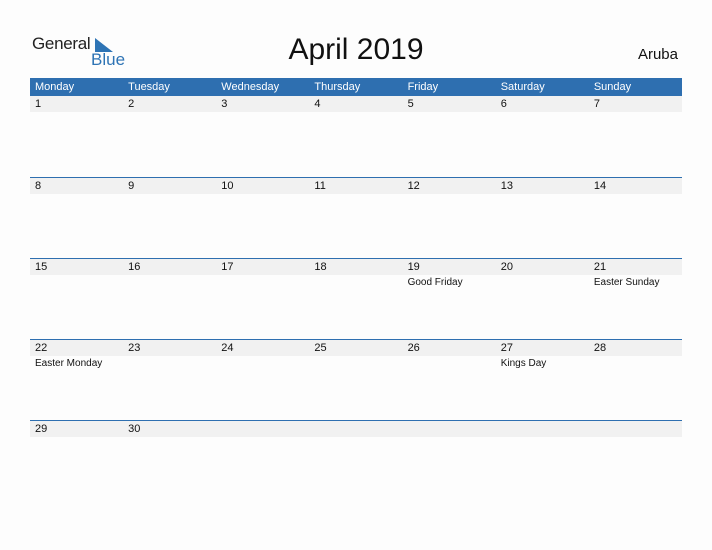  What do you see at coordinates (356, 49) in the screenshot?
I see `calendar-title: April 2019` at bounding box center [356, 49].